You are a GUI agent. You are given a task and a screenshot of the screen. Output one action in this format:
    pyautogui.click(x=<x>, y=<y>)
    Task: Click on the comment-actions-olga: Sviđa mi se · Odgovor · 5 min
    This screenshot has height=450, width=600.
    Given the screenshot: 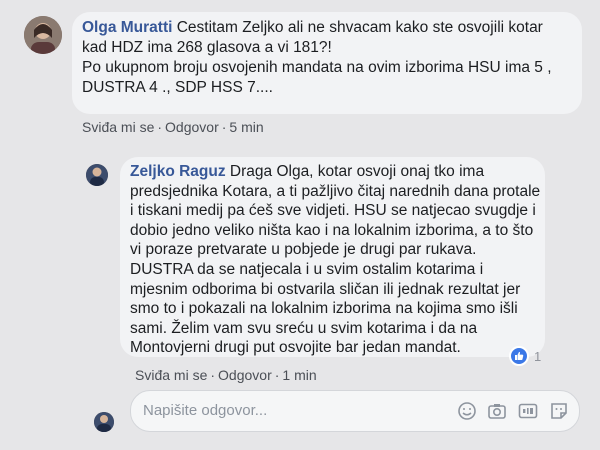 What is the action you would take?
    pyautogui.click(x=173, y=127)
    